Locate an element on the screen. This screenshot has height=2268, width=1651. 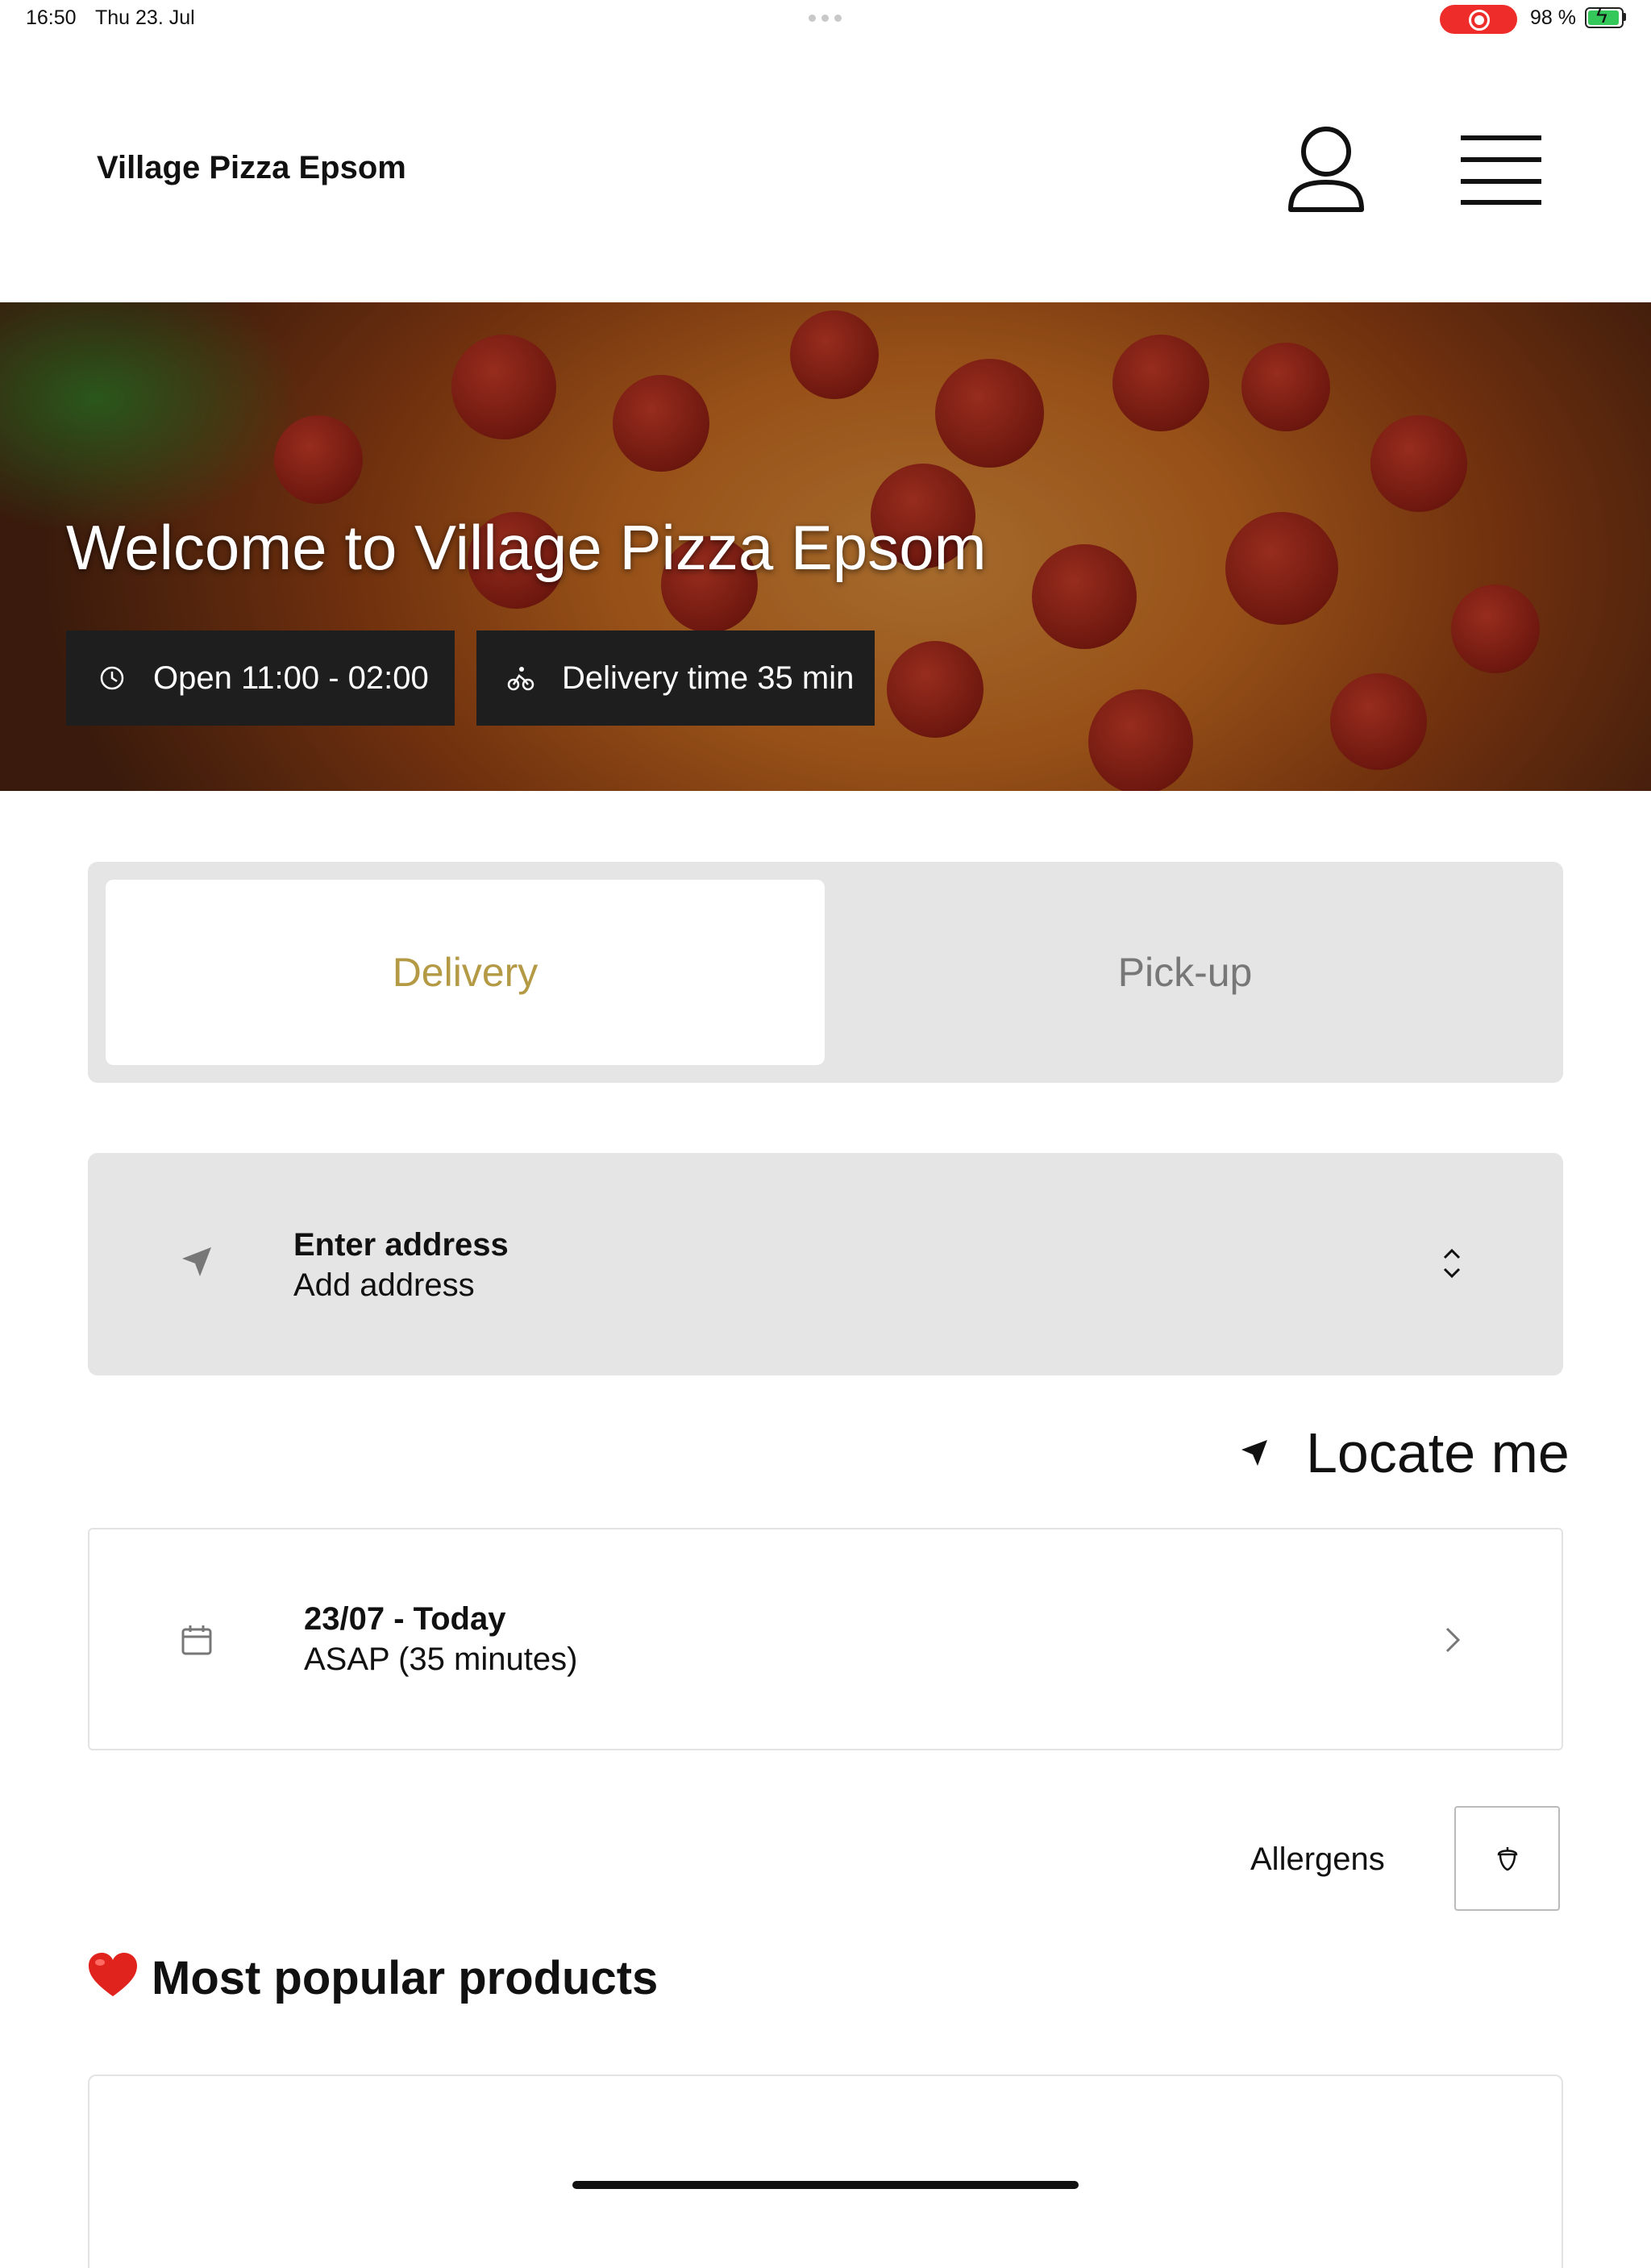
address-value: Add address is located at coordinates (384, 1285).